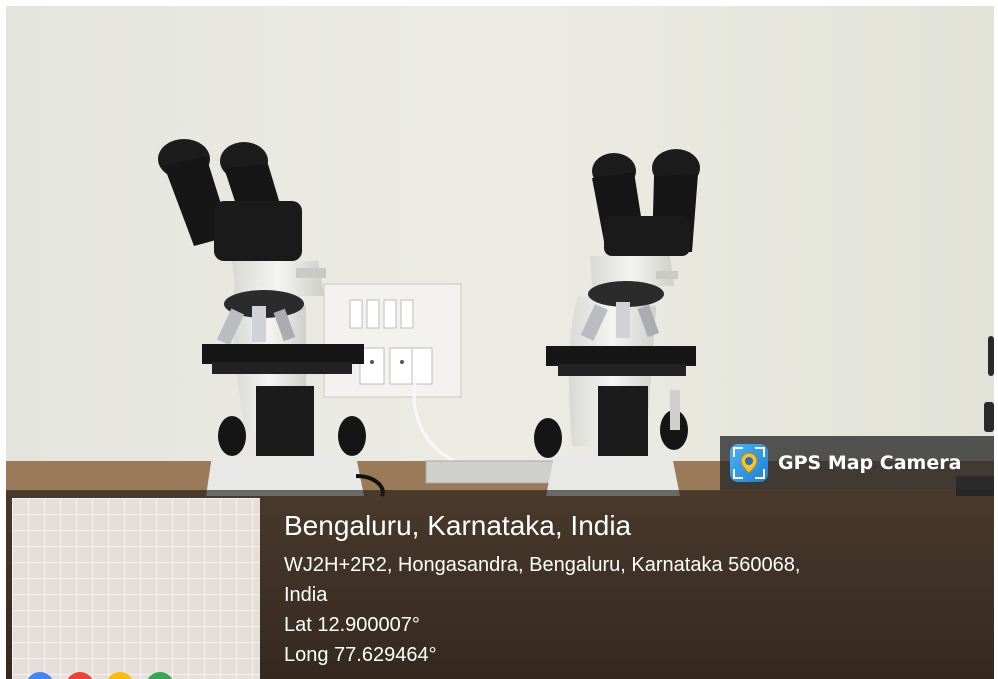  What do you see at coordinates (306, 595) in the screenshot?
I see `address-line-2: India` at bounding box center [306, 595].